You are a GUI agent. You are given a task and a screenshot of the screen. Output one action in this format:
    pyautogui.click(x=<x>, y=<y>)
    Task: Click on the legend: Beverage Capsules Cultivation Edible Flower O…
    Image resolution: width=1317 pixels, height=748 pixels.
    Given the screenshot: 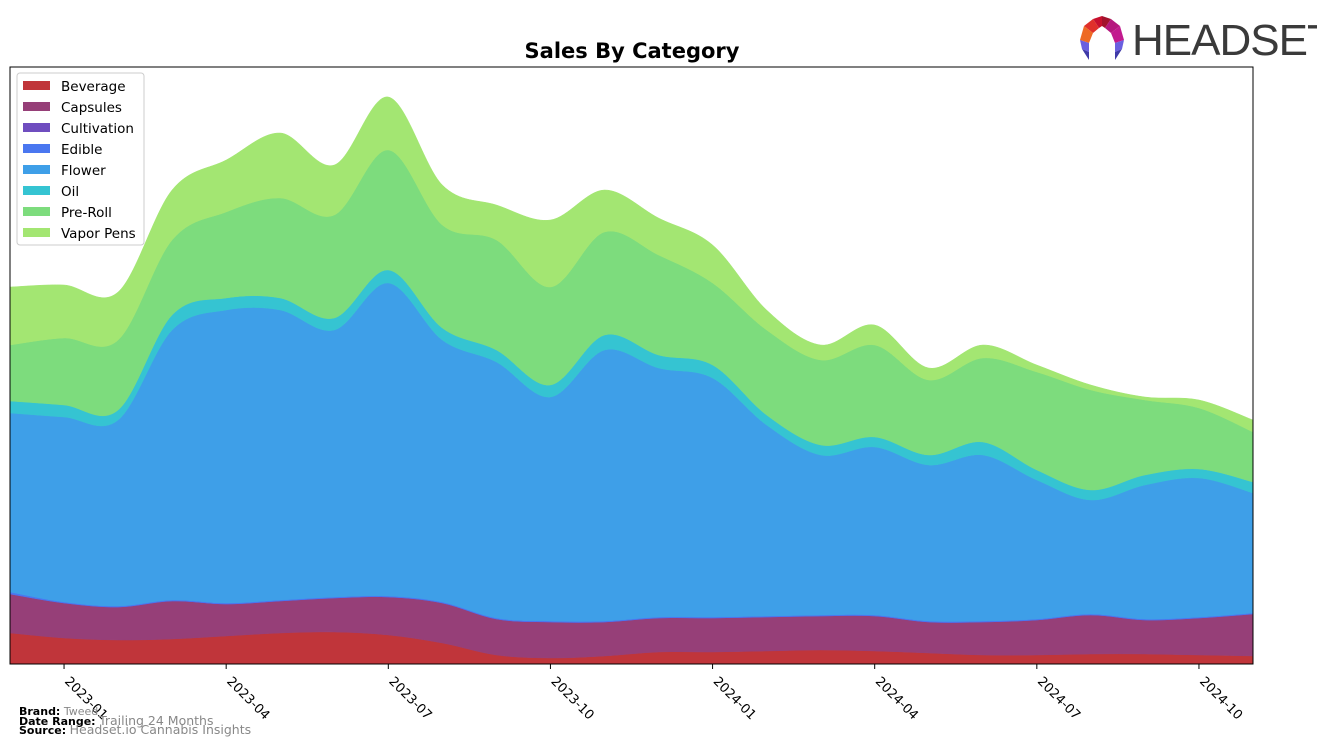 What is the action you would take?
    pyautogui.click(x=80, y=159)
    